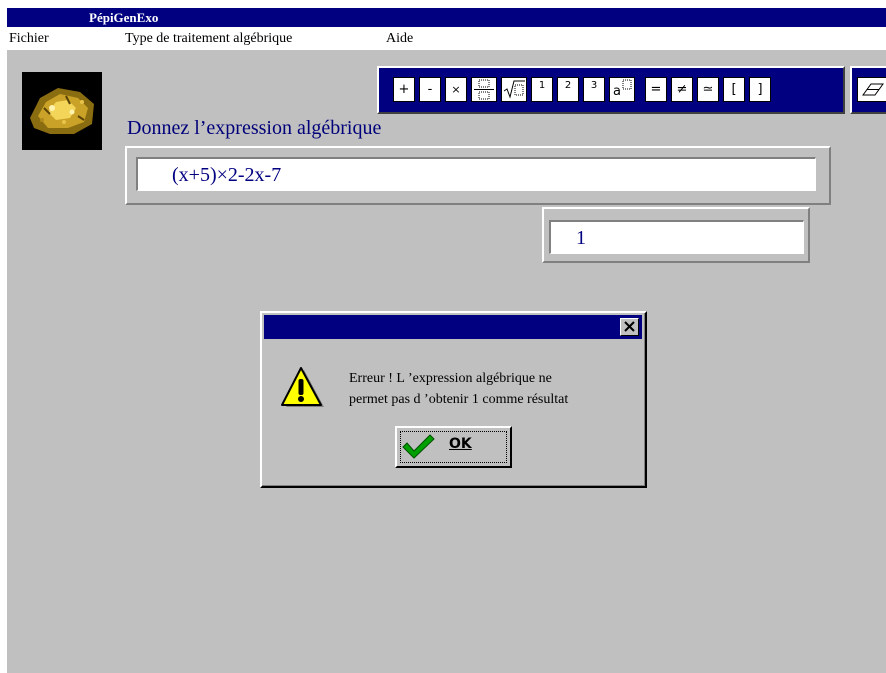 This screenshot has width=886, height=673. Describe the element at coordinates (399, 38) in the screenshot. I see `menu-aide: Aide` at that location.